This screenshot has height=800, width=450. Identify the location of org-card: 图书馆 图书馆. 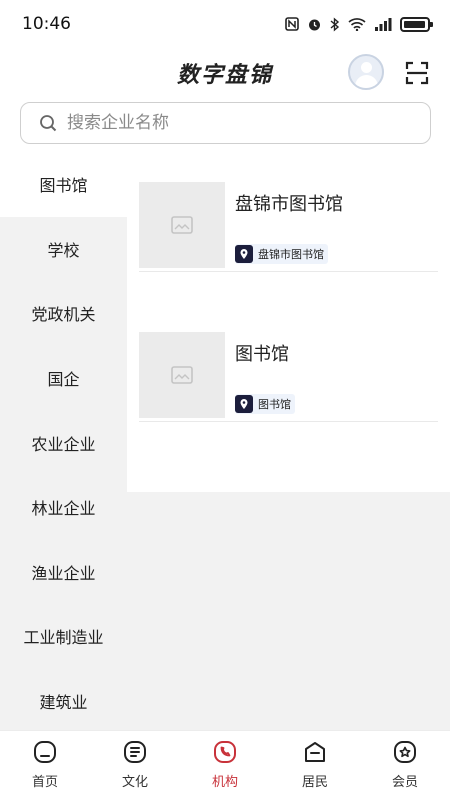
(288, 362).